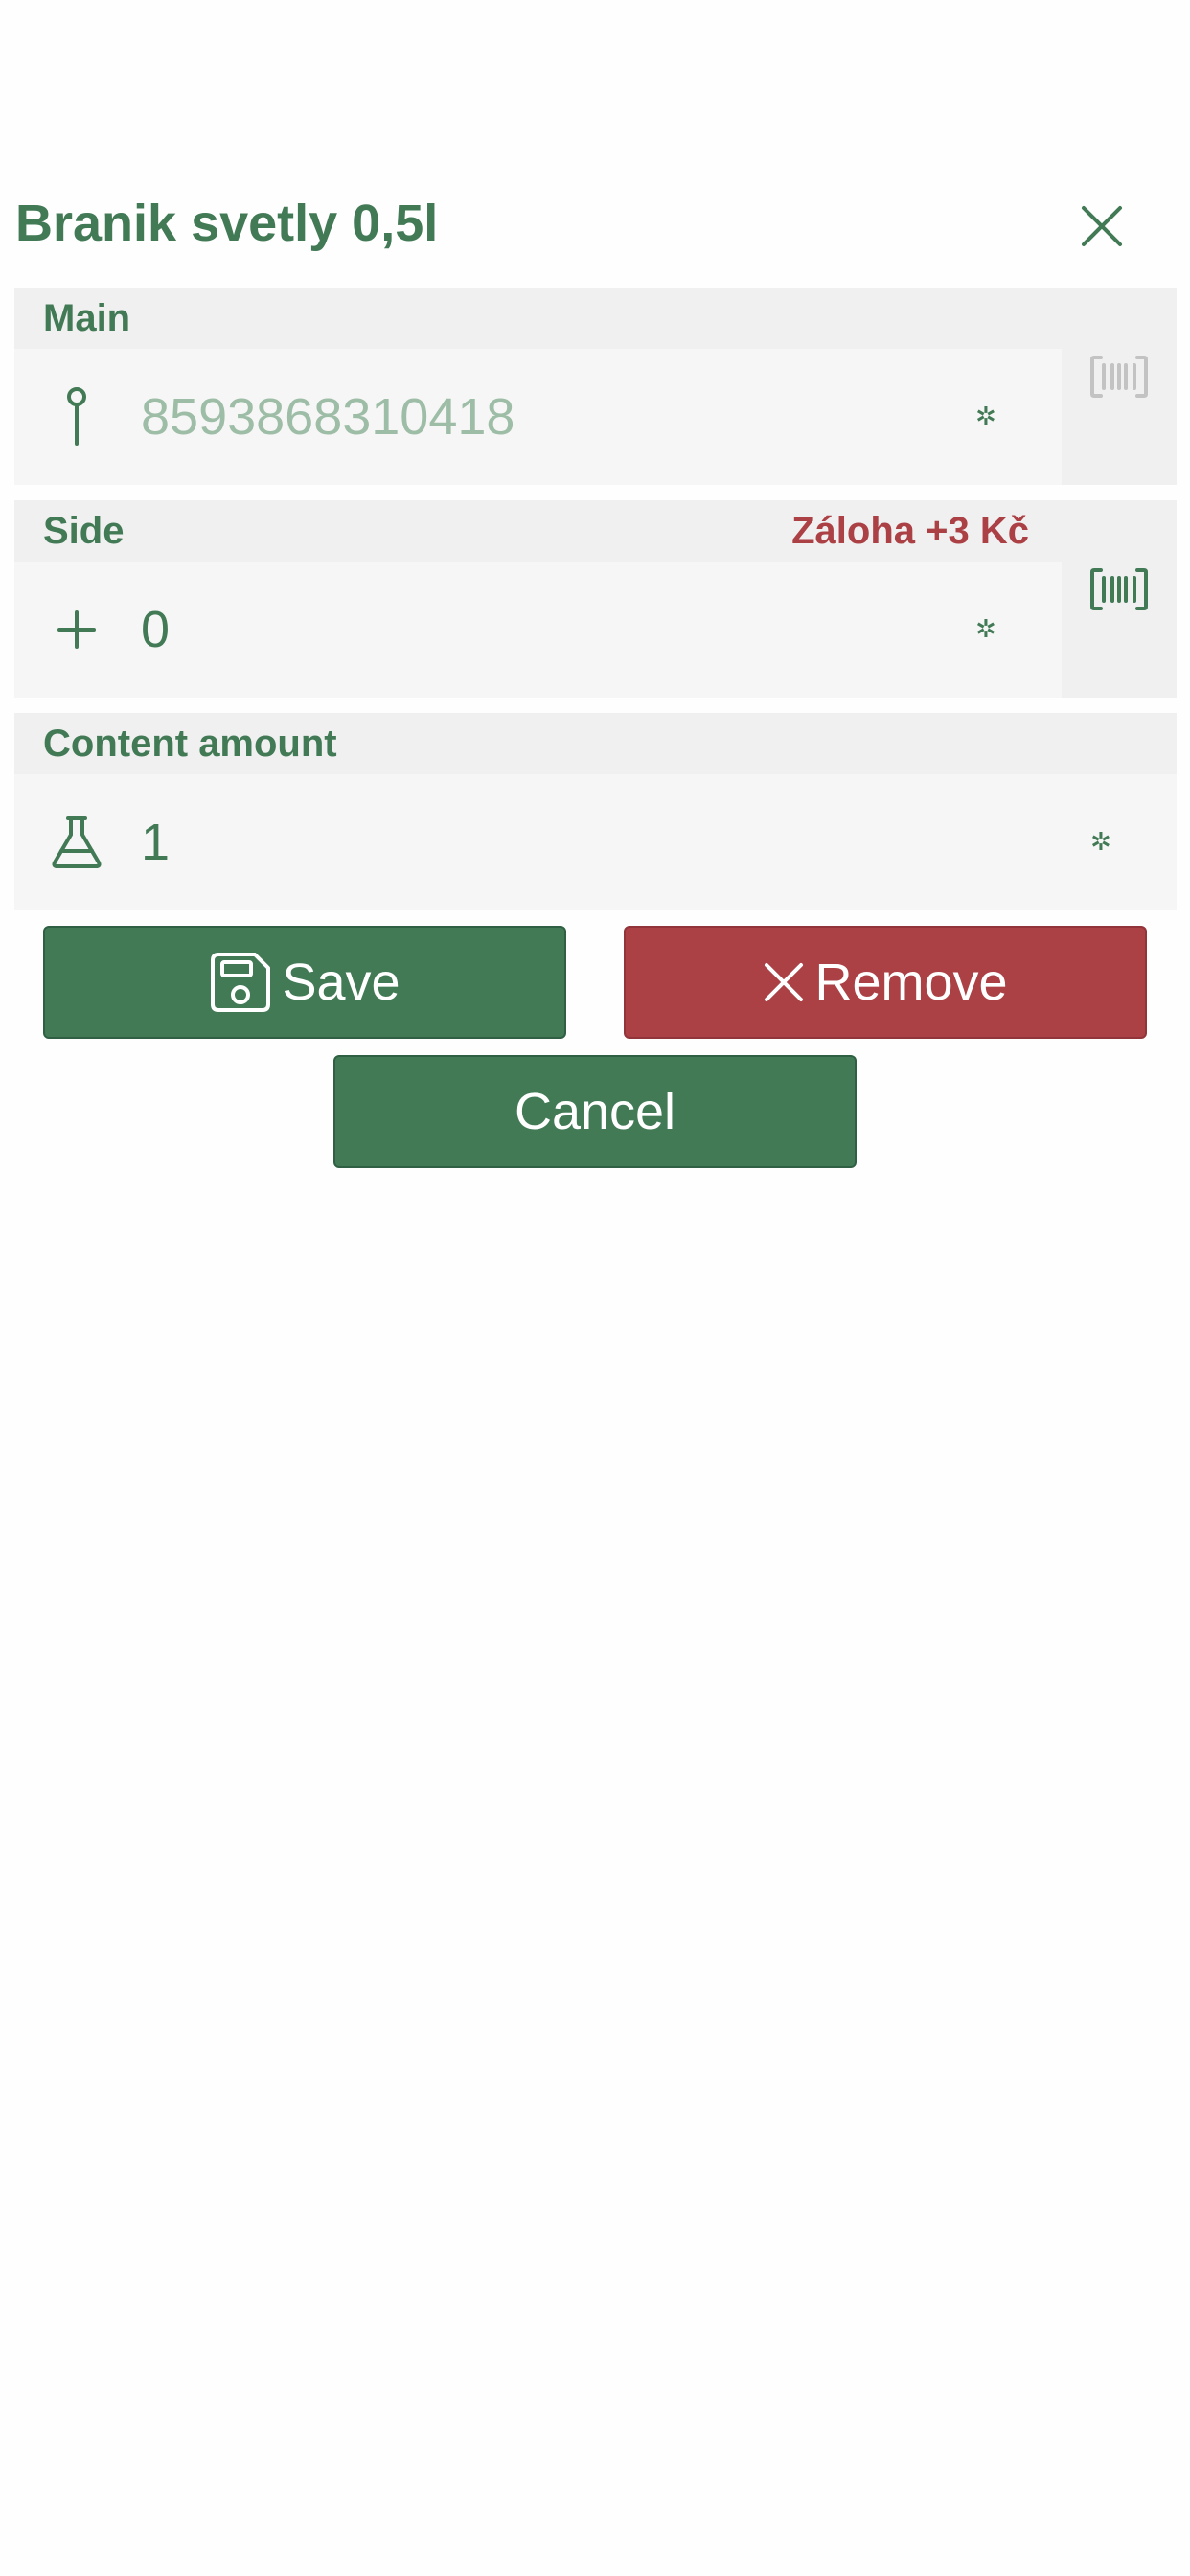 This screenshot has height=2576, width=1190. I want to click on content-amount-section: Content amount ✲, so click(595, 811).